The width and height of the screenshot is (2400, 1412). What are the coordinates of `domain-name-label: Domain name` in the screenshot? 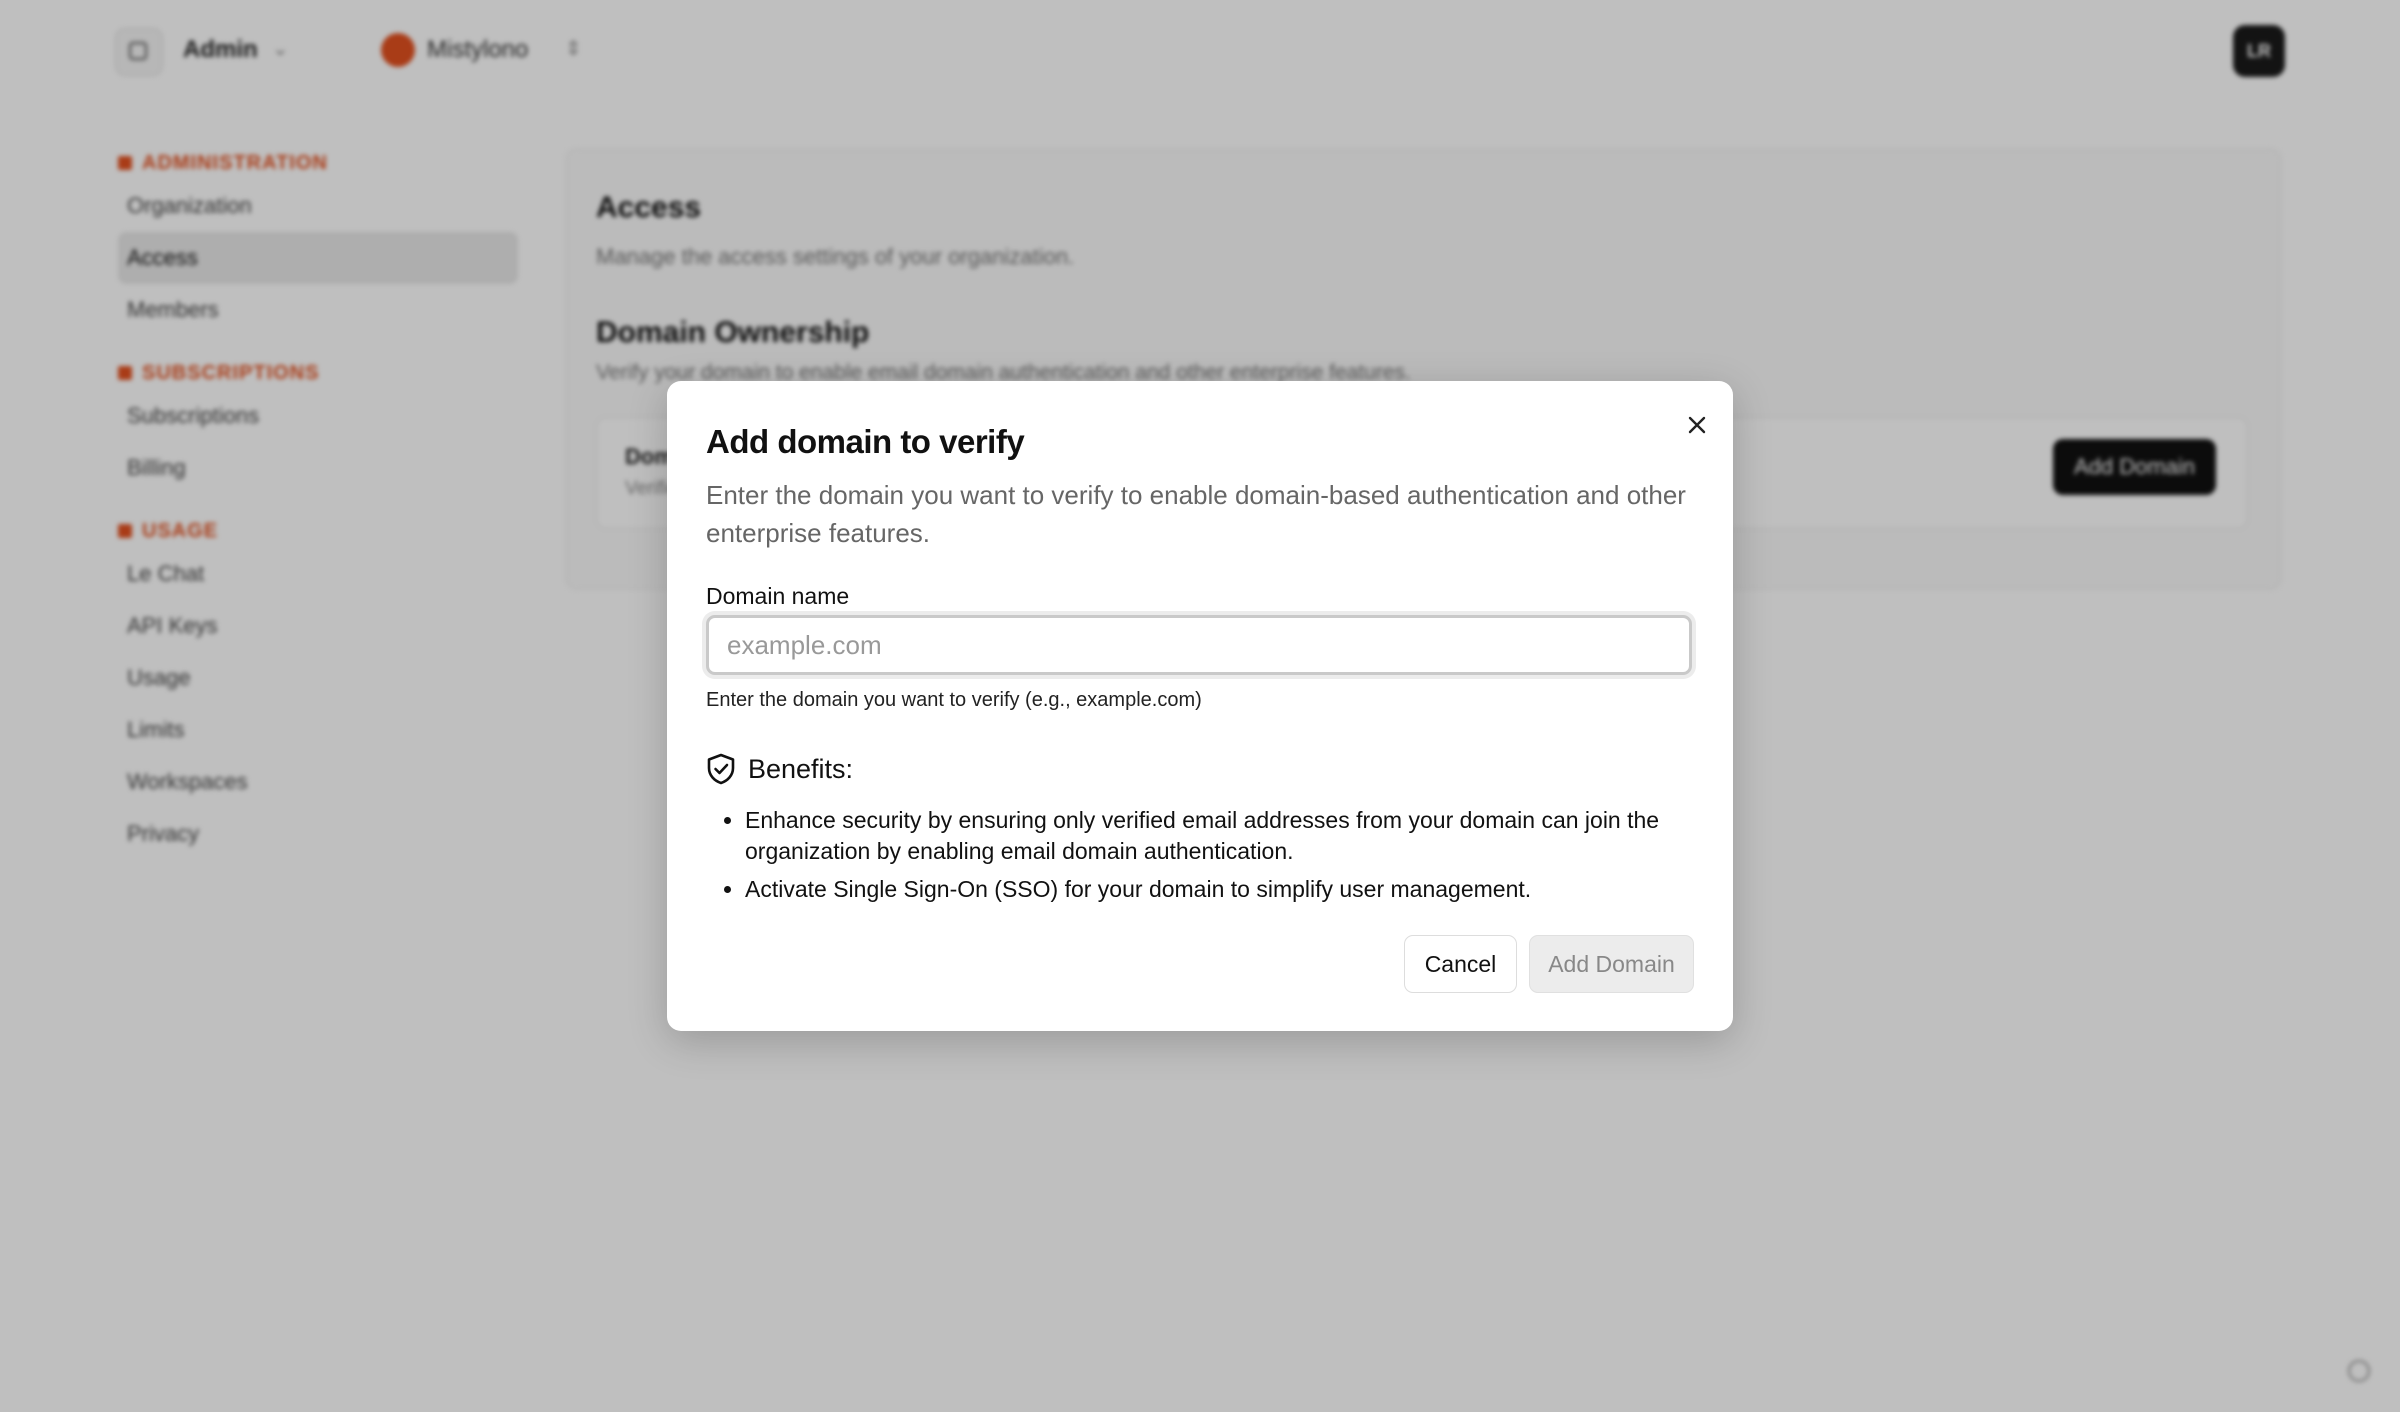 It's located at (778, 596).